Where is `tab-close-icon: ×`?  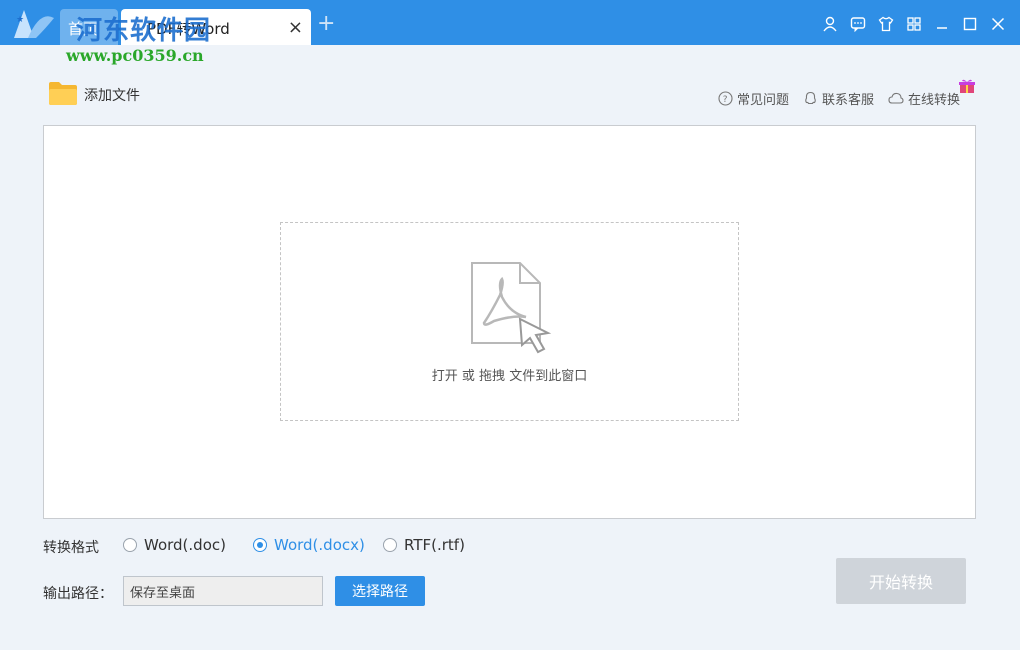
tab-close-icon: × is located at coordinates (295, 27).